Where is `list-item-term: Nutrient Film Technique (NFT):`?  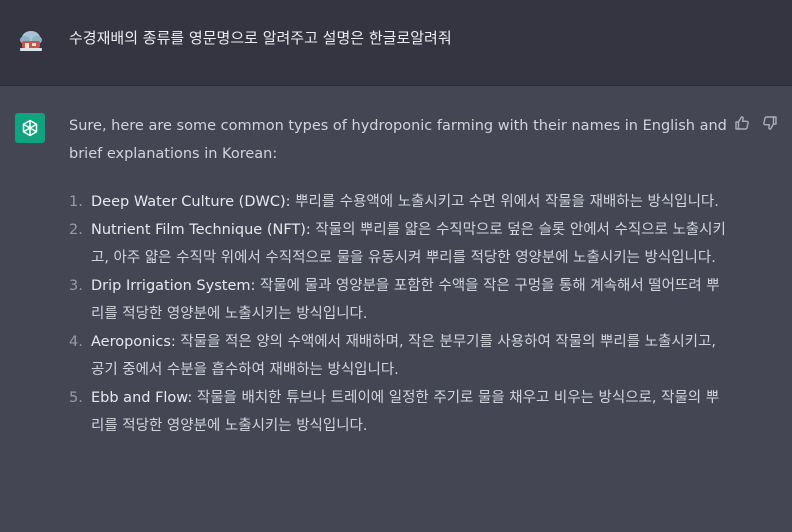 list-item-term: Nutrient Film Technique (NFT): is located at coordinates (201, 230).